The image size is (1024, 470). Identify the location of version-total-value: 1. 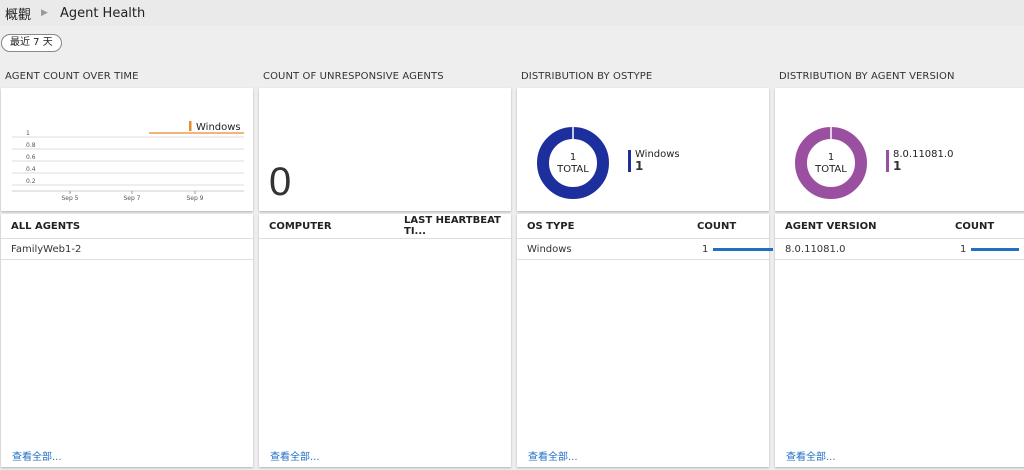
(831, 157).